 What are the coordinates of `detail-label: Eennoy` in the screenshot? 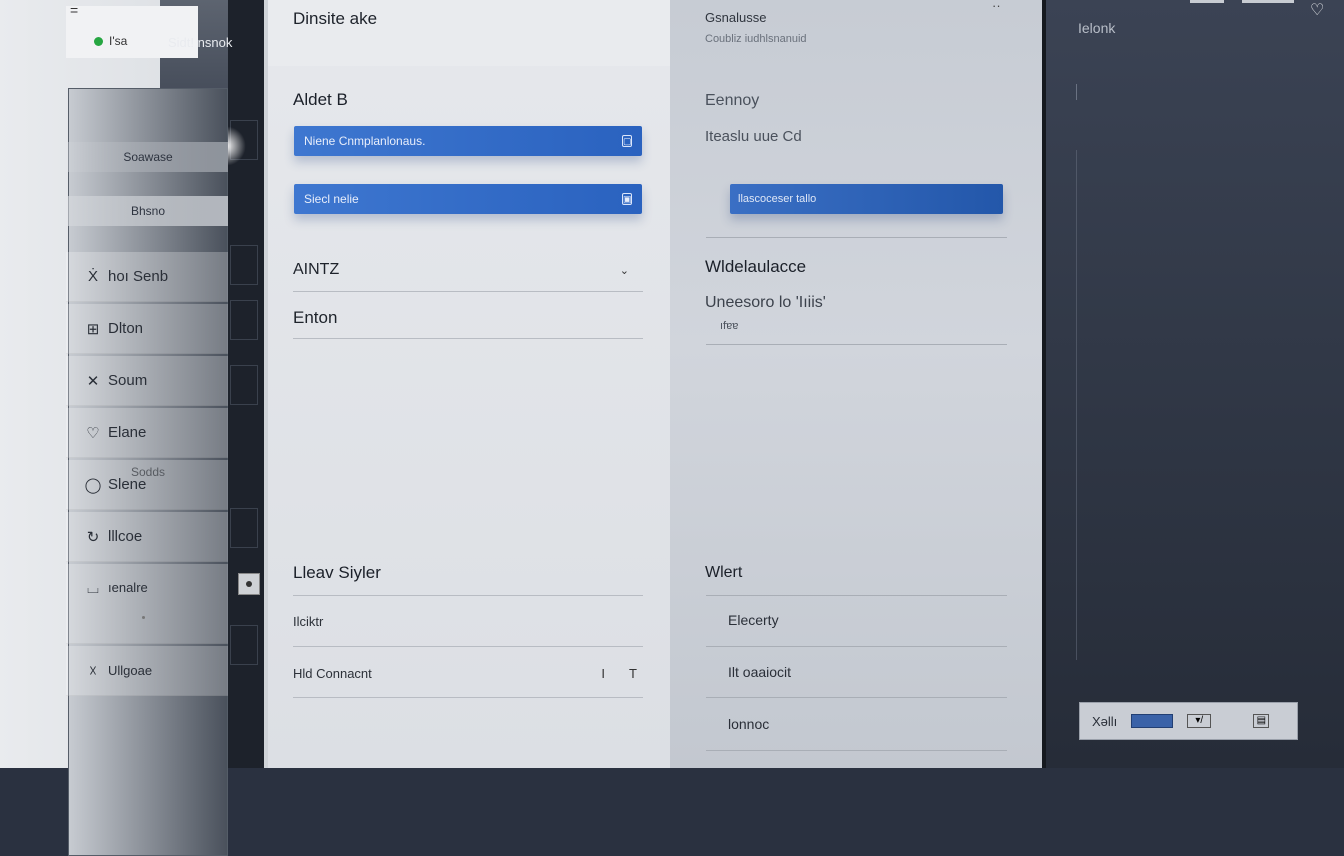 It's located at (732, 100).